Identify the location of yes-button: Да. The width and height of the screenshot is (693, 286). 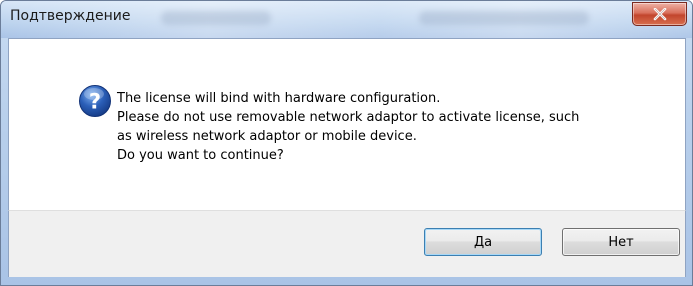
(483, 242).